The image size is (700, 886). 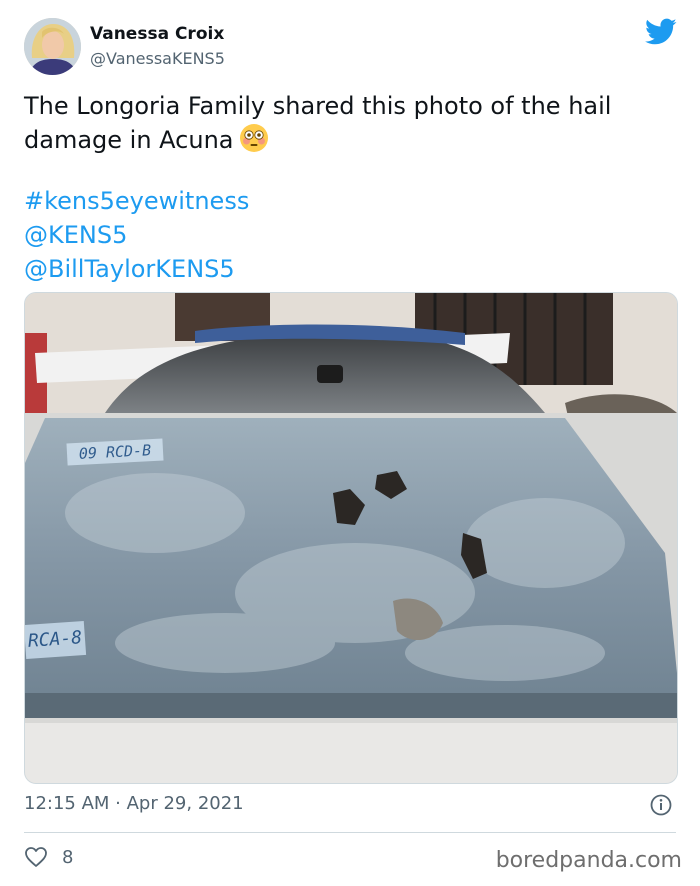 I want to click on watermark: boredpanda.com, so click(x=588, y=860).